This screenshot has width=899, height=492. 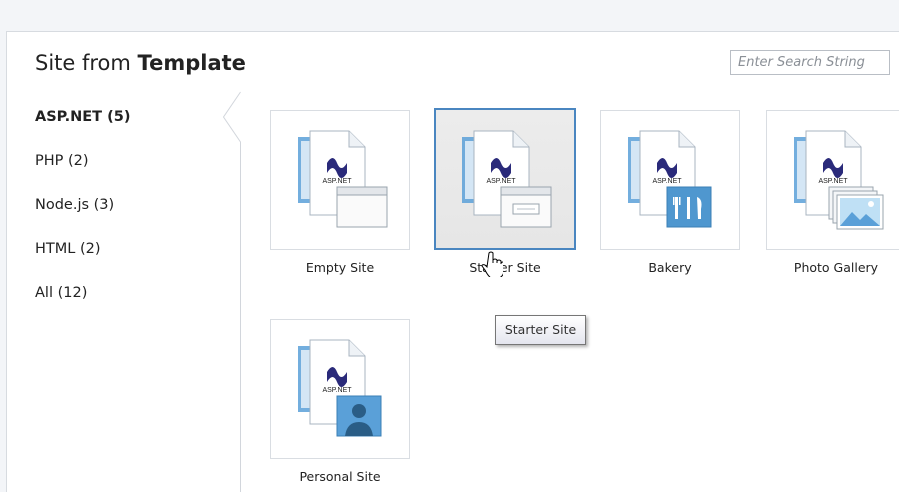 What do you see at coordinates (340, 267) in the screenshot?
I see `template-label-empty-site: Empty Site` at bounding box center [340, 267].